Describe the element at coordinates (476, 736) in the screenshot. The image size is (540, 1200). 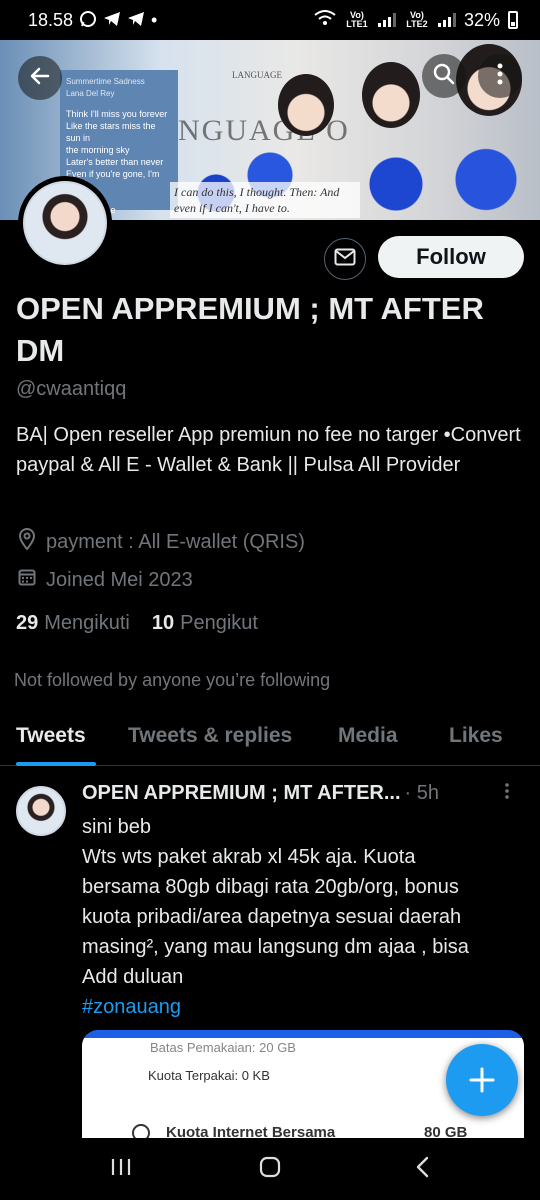
I see `tab-likes: Likes` at that location.